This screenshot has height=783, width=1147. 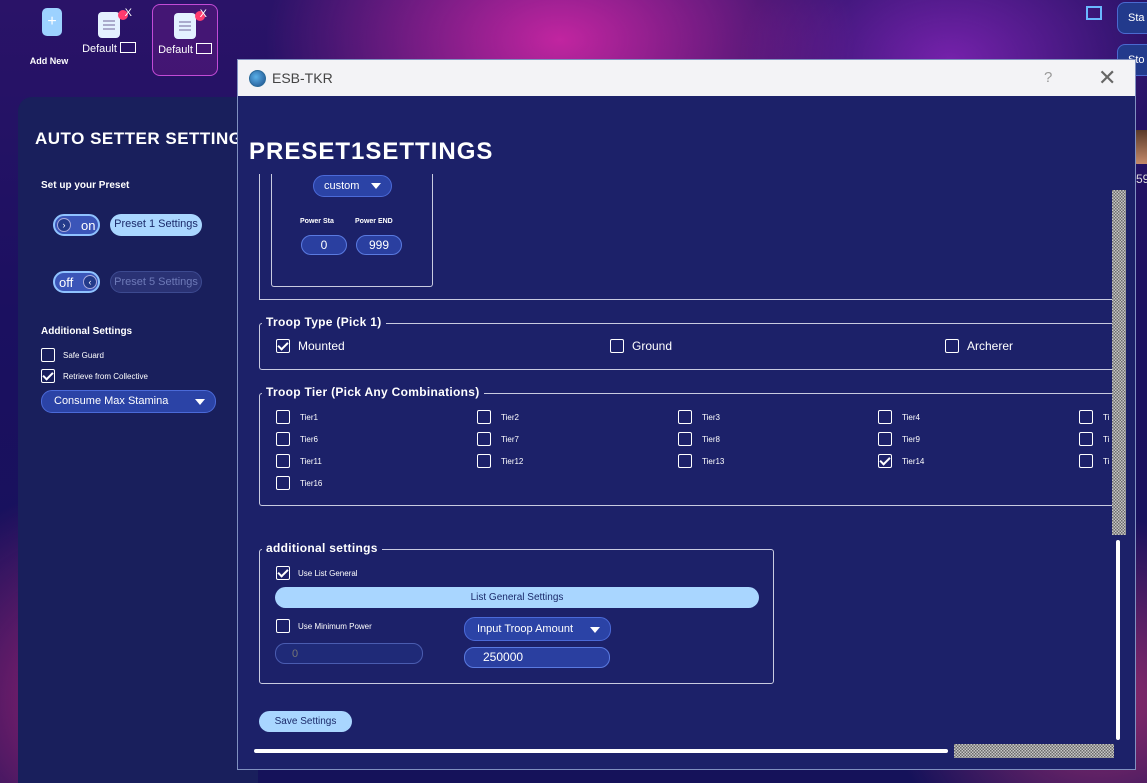 What do you see at coordinates (317, 221) in the screenshot?
I see `power-sta-label: Power Sta` at bounding box center [317, 221].